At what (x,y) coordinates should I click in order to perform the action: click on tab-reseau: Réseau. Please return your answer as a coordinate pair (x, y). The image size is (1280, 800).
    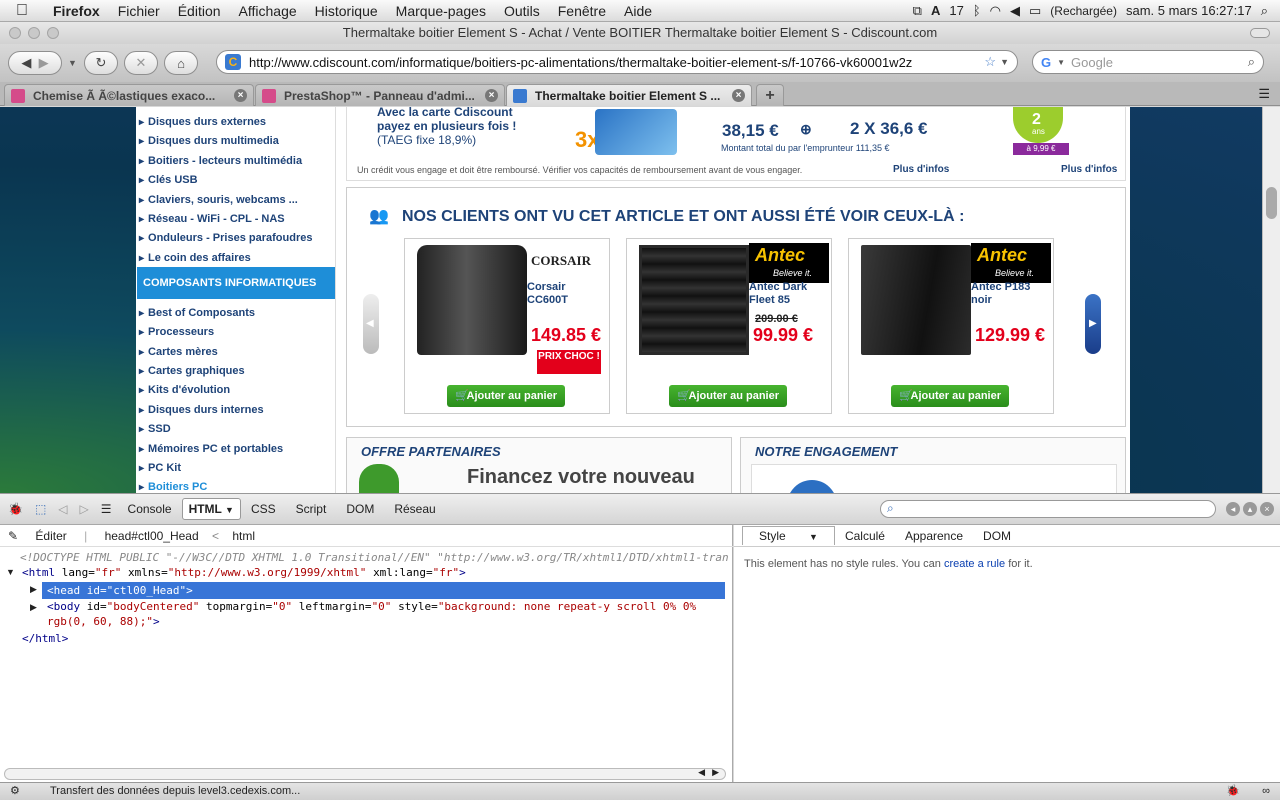
    Looking at the image, I should click on (414, 509).